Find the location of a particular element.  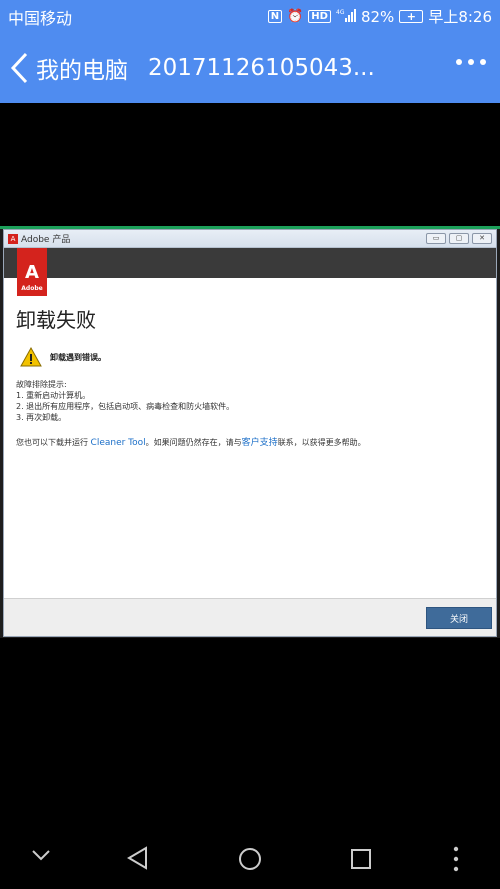

signal-icon: 4G is located at coordinates (346, 16).